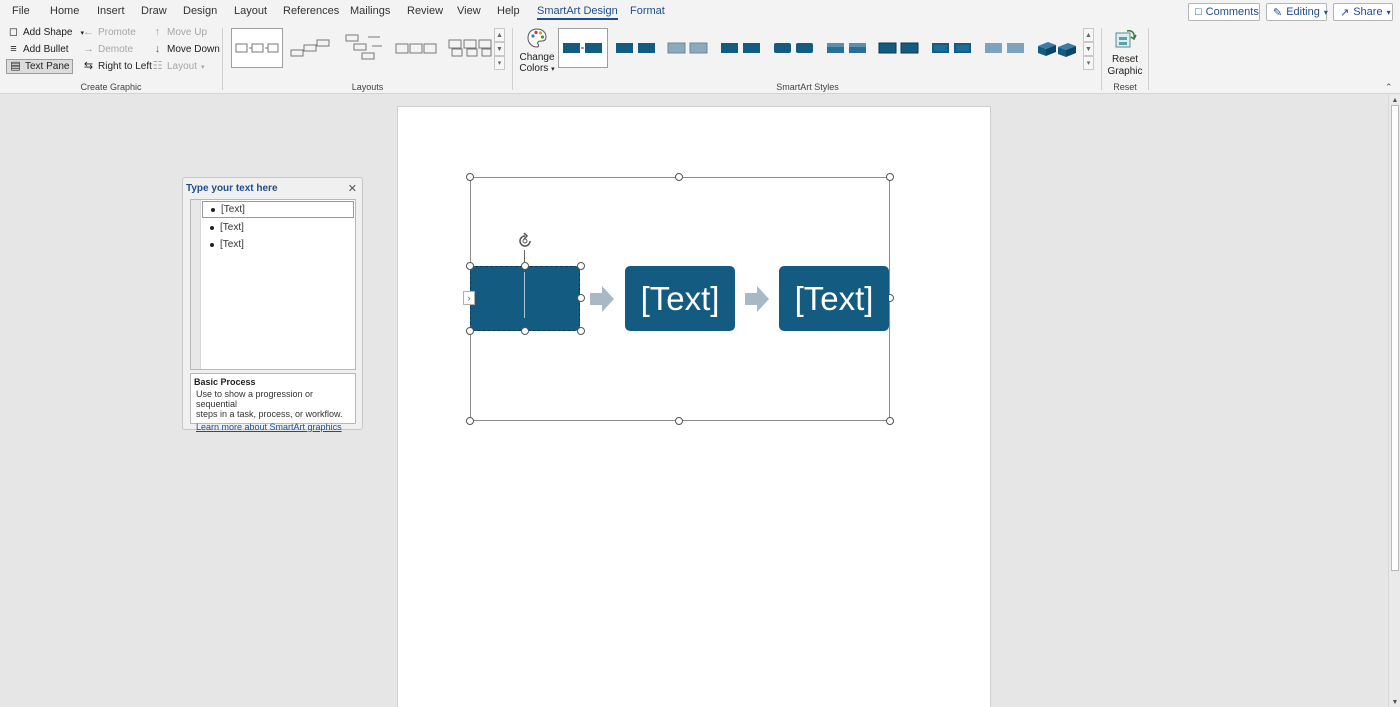 This screenshot has width=1400, height=707. What do you see at coordinates (250, 11) in the screenshot?
I see `tab-layout: Layout` at bounding box center [250, 11].